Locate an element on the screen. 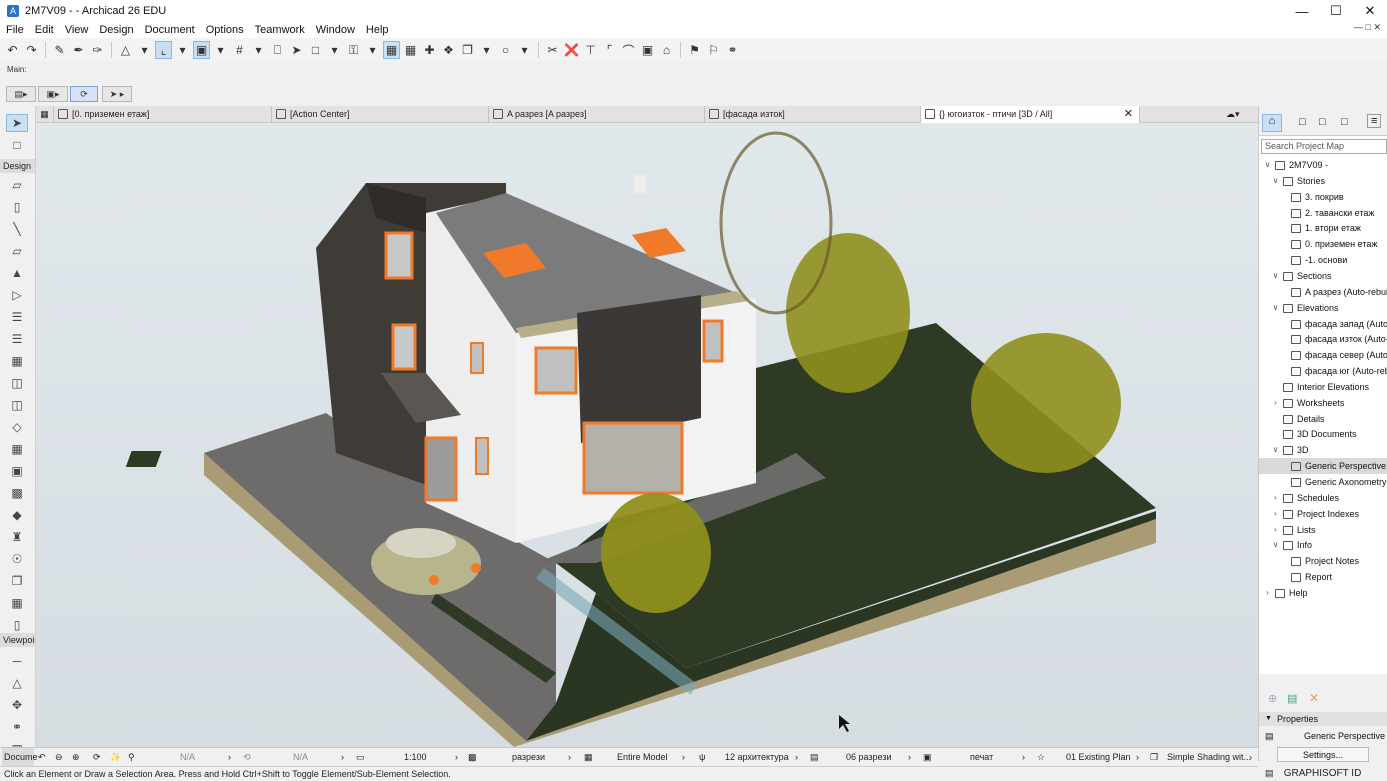 This screenshot has height=781, width=1387. tree-item: ∨ Stories is located at coordinates (1323, 181).